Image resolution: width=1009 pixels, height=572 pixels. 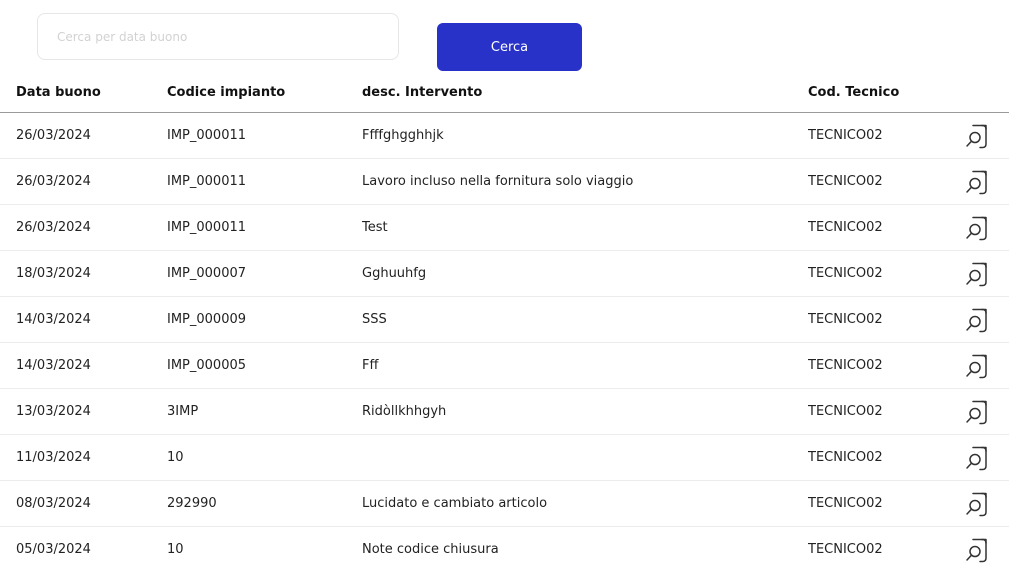 I want to click on table-row: 13/03/2024 3IMP Ridòllkhhgyh TECNICO02, so click(x=504, y=412).